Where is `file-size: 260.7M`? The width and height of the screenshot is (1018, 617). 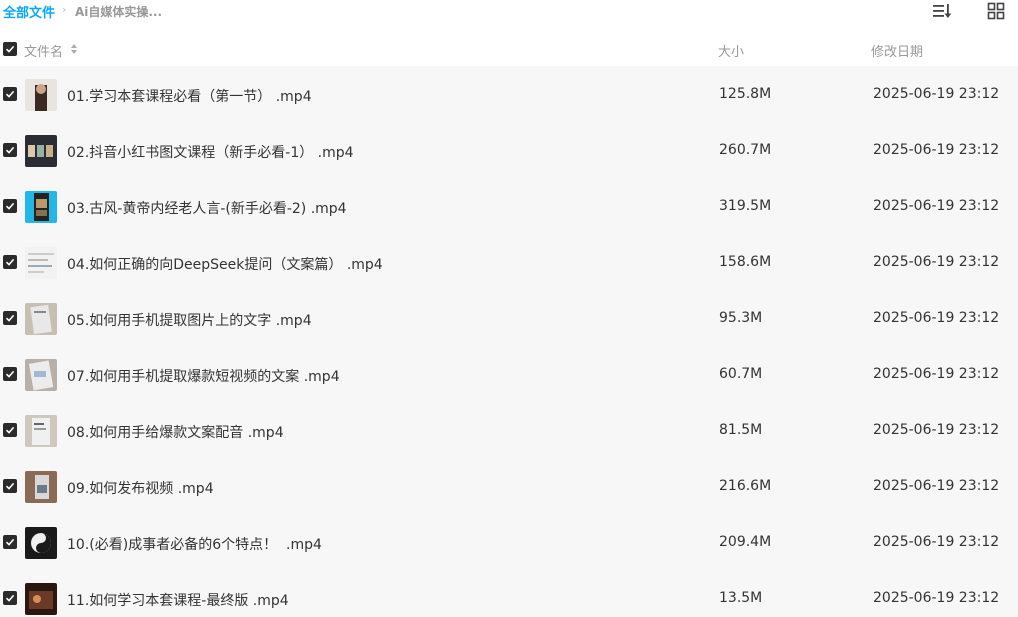
file-size: 260.7M is located at coordinates (745, 150).